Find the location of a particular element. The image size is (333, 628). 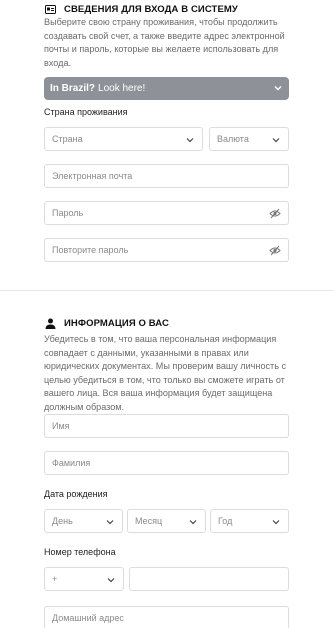

first-name-placeholder: Имя is located at coordinates (61, 426).